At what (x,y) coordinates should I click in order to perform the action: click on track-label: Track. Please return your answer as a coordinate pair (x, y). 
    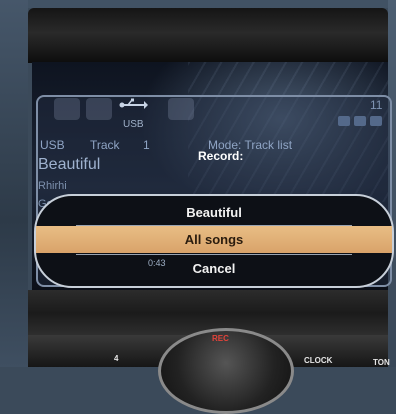
    Looking at the image, I should click on (105, 145).